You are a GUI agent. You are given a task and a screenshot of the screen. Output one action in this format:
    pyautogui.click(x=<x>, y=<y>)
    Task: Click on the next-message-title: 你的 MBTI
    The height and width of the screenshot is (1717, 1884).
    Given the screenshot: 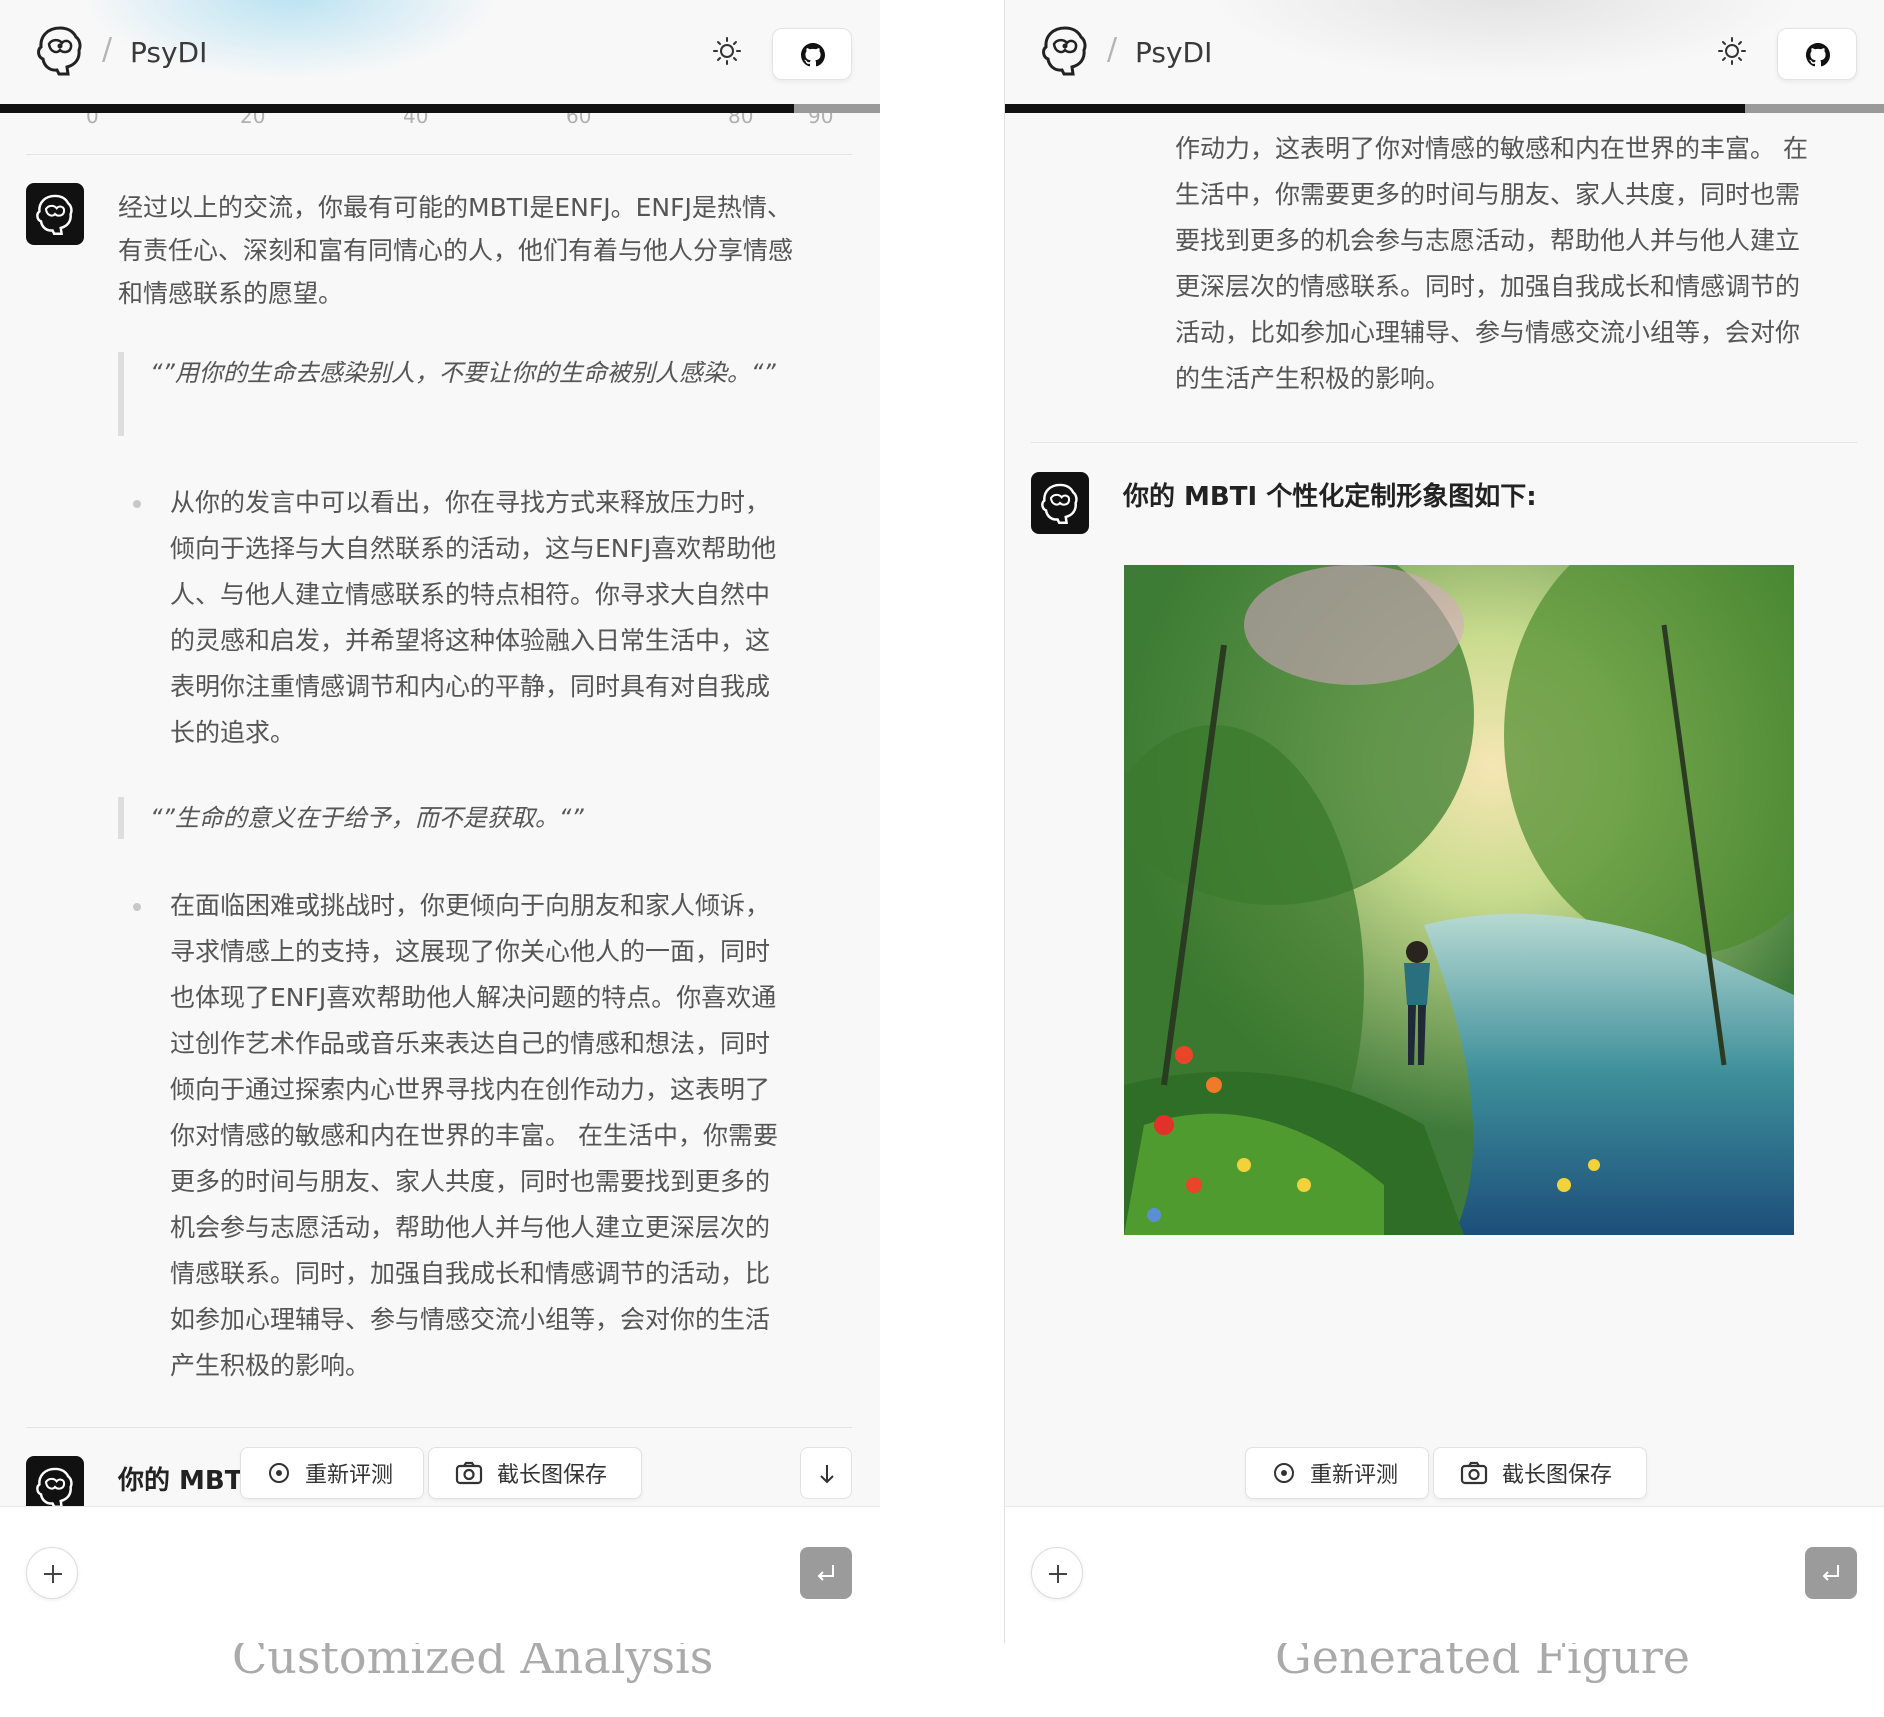 What is the action you would take?
    pyautogui.click(x=185, y=1481)
    